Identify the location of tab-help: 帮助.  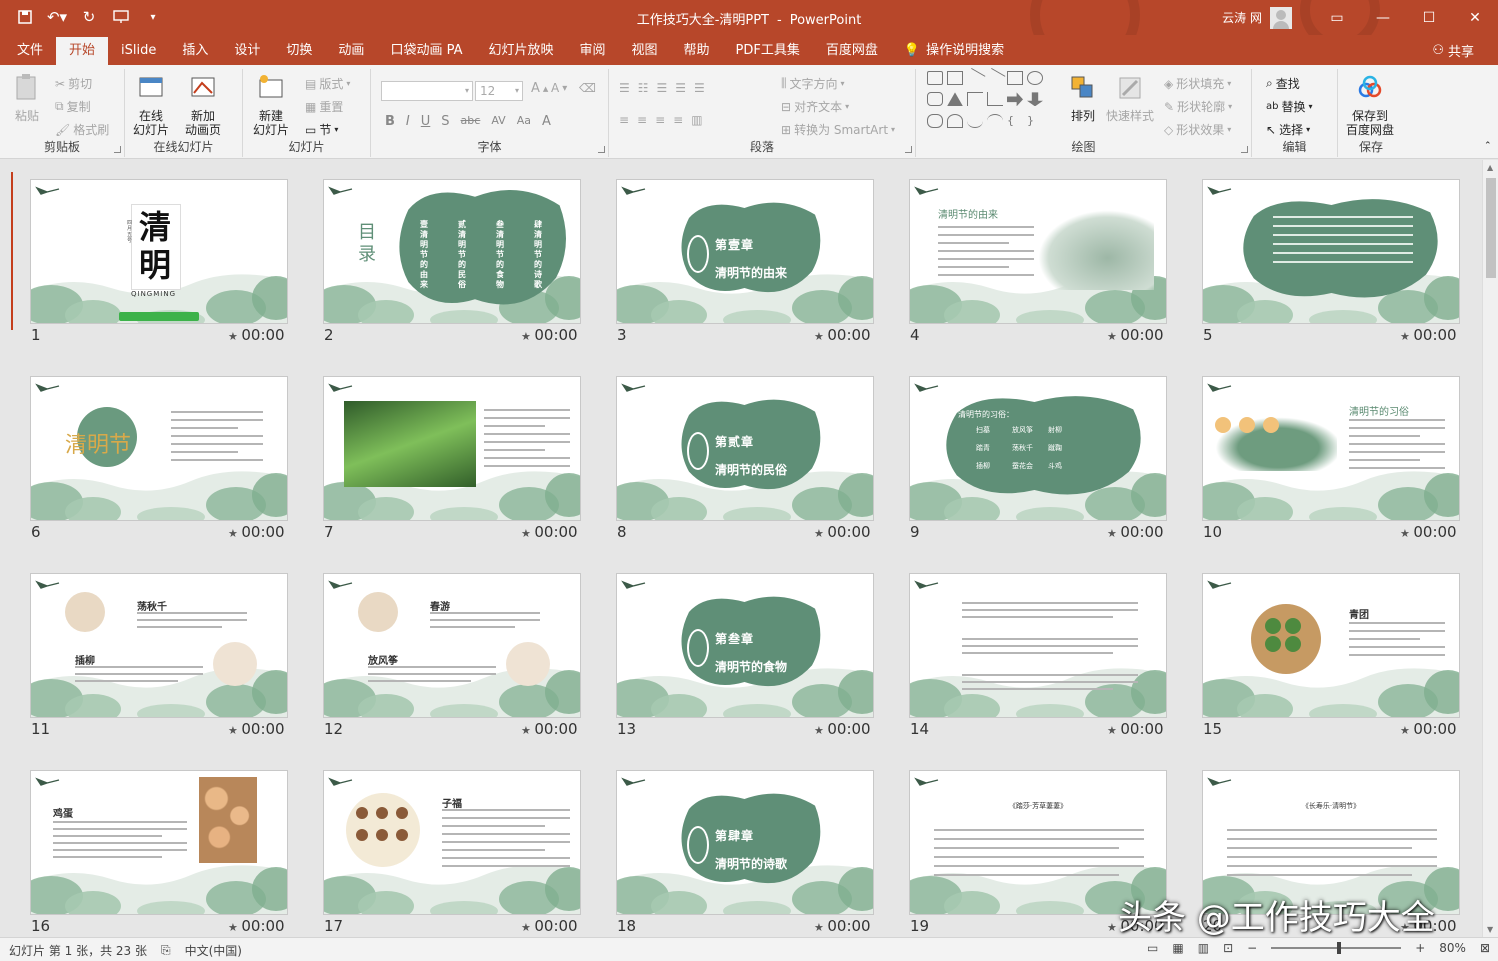
(697, 51).